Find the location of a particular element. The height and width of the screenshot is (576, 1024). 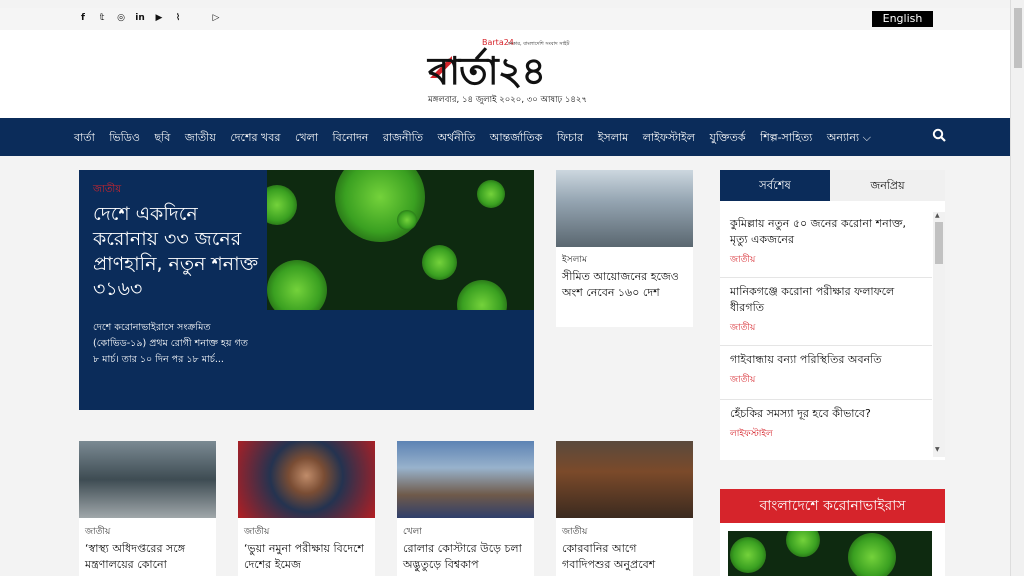

apple-icon is located at coordinates (197, 18).